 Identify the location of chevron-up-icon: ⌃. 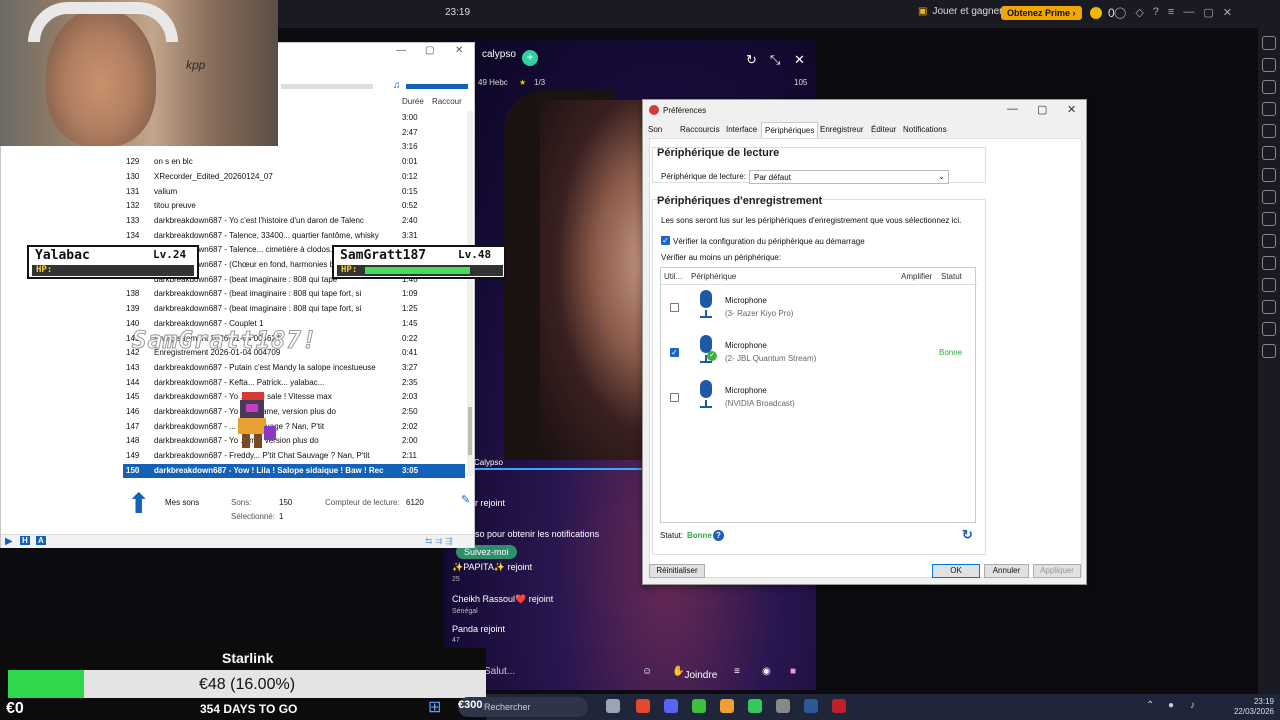
(1150, 705).